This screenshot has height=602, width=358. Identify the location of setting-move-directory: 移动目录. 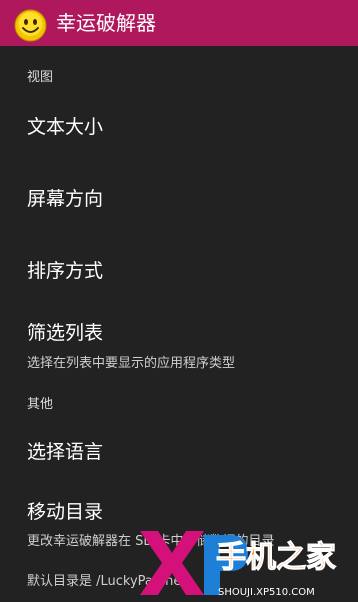
(65, 510).